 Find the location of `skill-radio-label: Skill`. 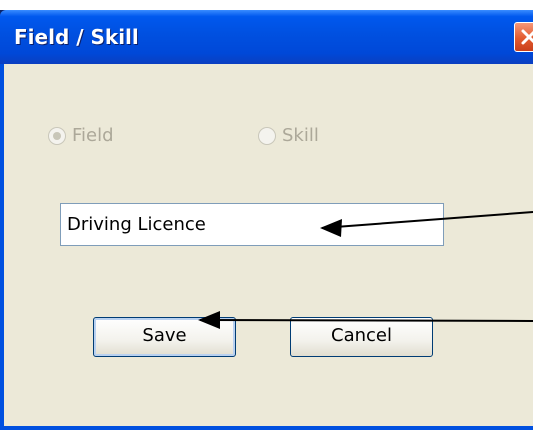

skill-radio-label: Skill is located at coordinates (300, 135).